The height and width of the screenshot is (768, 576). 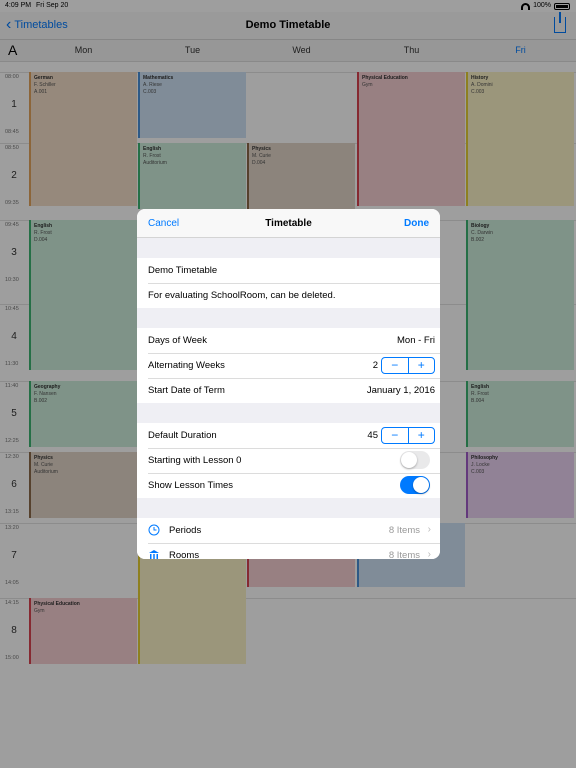 What do you see at coordinates (288, 460) in the screenshot?
I see `start-lesson-zero-row: Starting with Lesson 0` at bounding box center [288, 460].